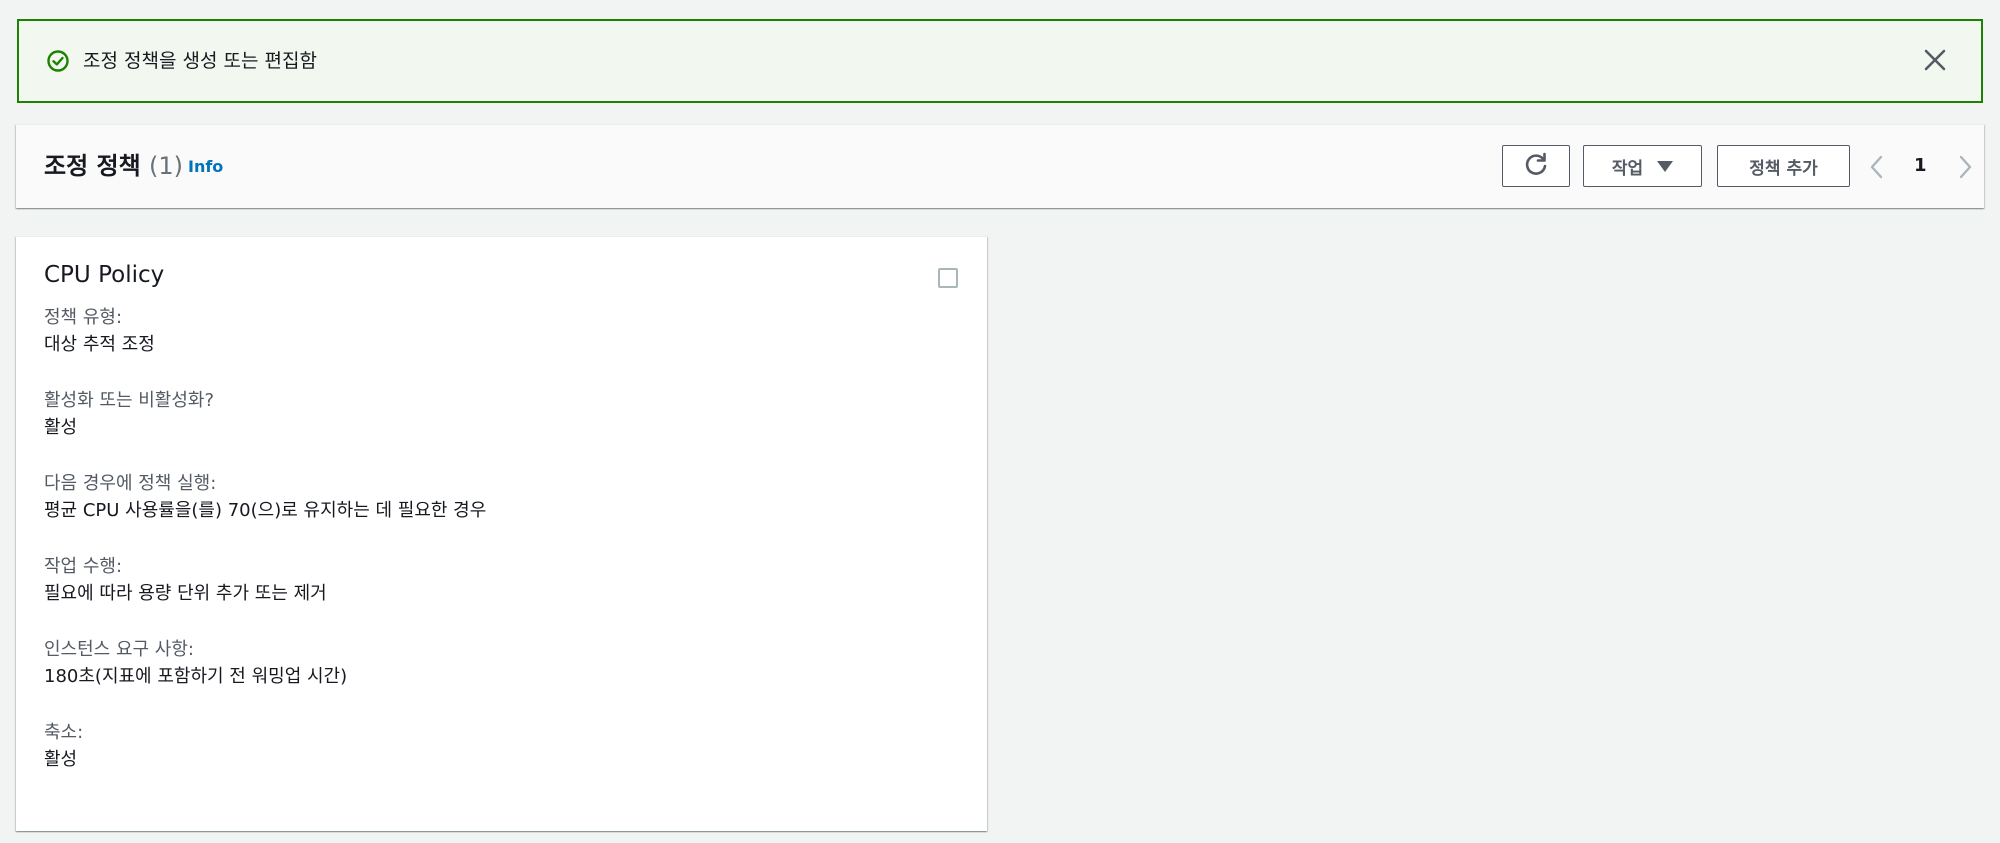  Describe the element at coordinates (205, 166) in the screenshot. I see `info-link: Info` at that location.